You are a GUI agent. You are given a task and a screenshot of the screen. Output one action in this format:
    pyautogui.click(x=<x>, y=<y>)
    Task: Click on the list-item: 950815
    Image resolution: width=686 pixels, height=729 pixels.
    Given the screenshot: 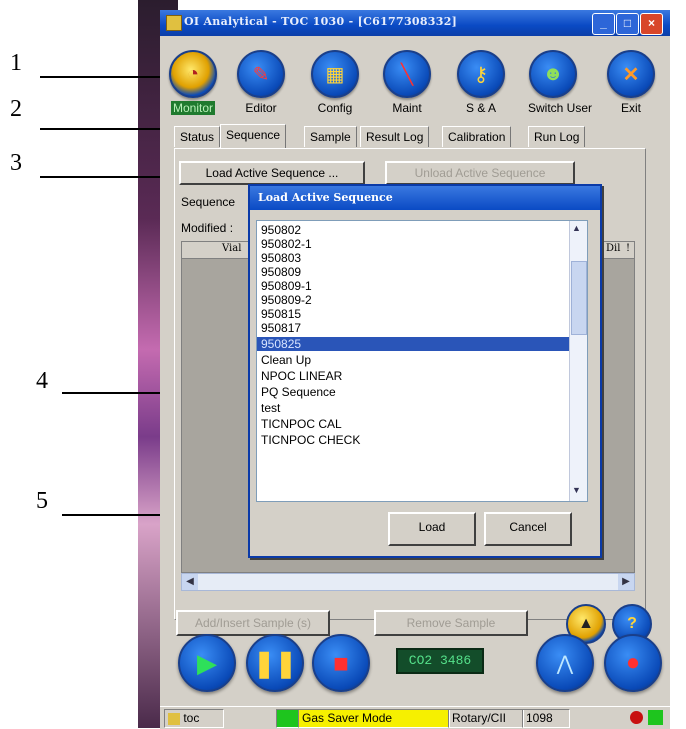 What is the action you would take?
    pyautogui.click(x=414, y=314)
    